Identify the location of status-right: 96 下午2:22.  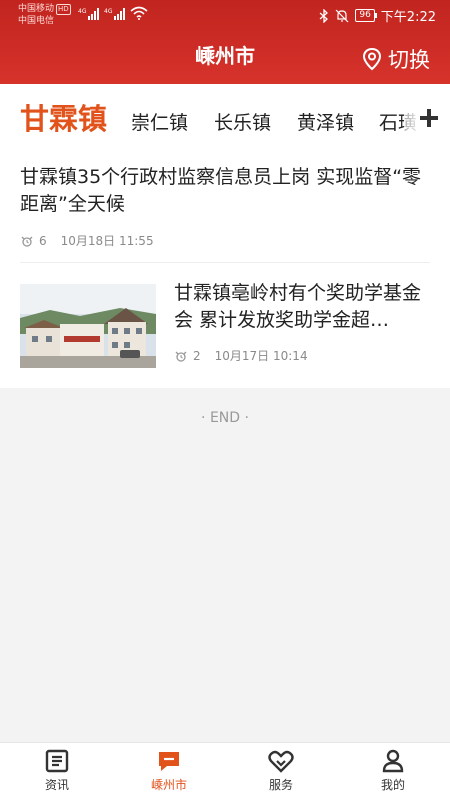
(377, 15).